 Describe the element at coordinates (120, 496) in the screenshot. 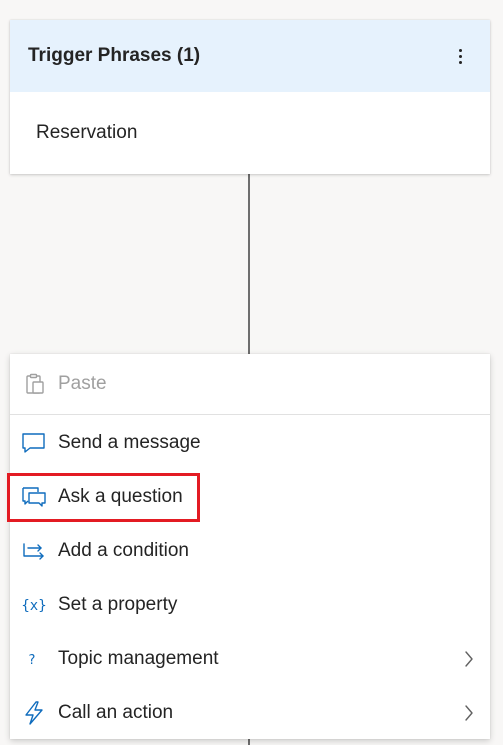

I see `menu-item-label: Ask a question` at that location.